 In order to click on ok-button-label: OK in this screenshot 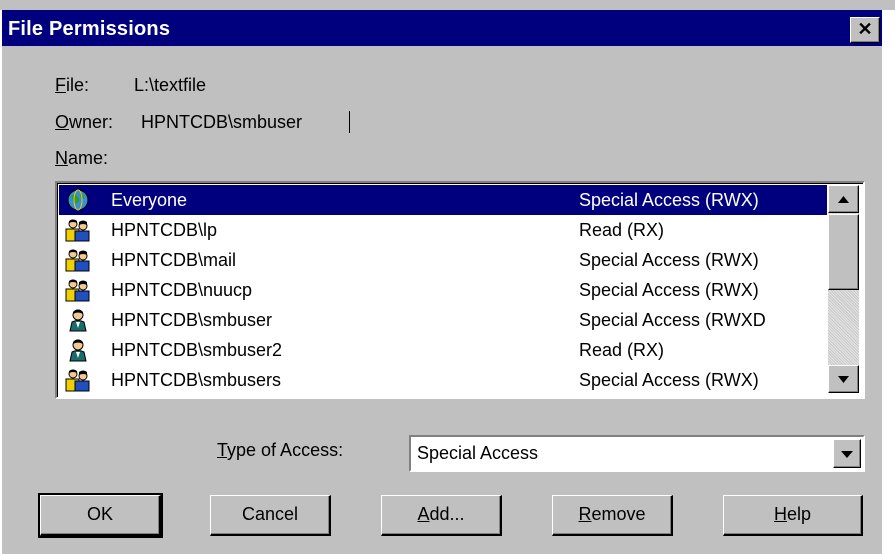, I will do `click(99, 514)`.